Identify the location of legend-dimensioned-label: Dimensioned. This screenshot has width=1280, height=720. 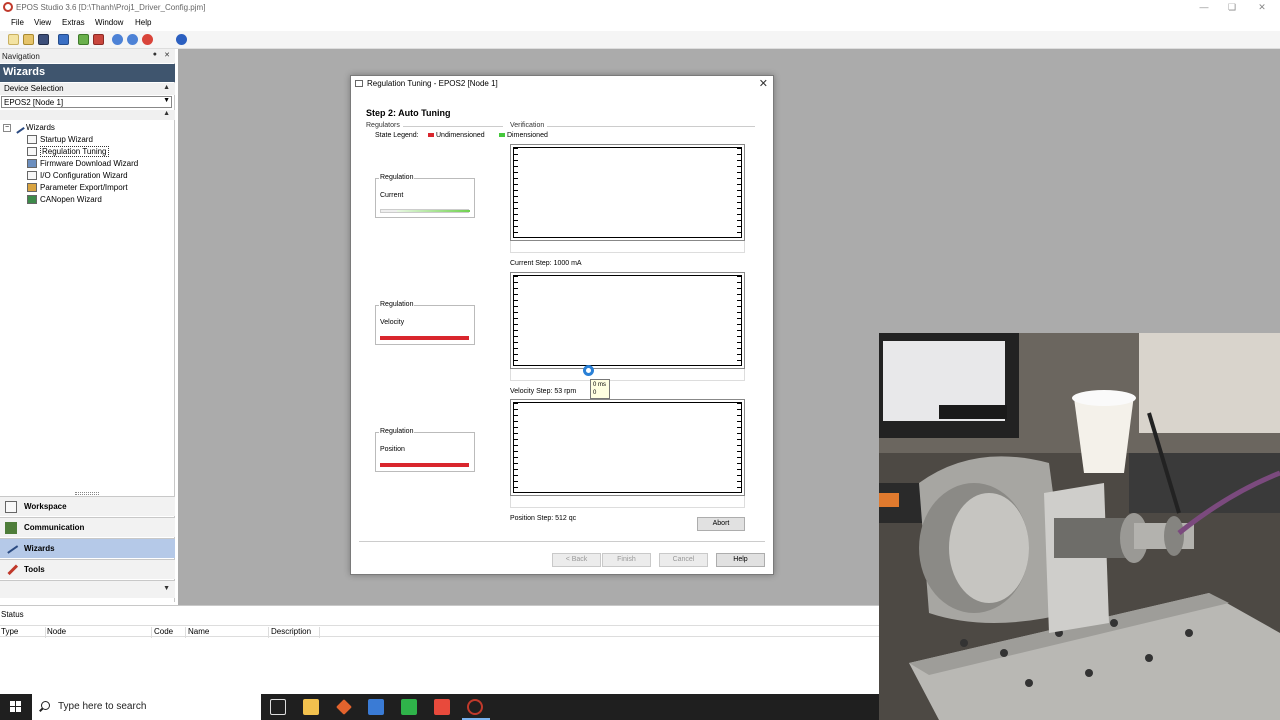
(527, 135).